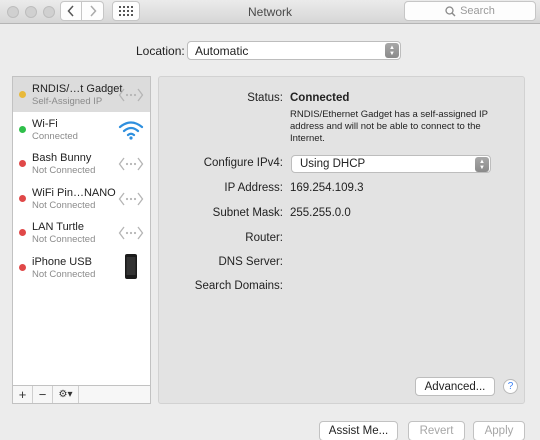 The height and width of the screenshot is (440, 540). What do you see at coordinates (23, 394) in the screenshot?
I see `add-service-button: +` at bounding box center [23, 394].